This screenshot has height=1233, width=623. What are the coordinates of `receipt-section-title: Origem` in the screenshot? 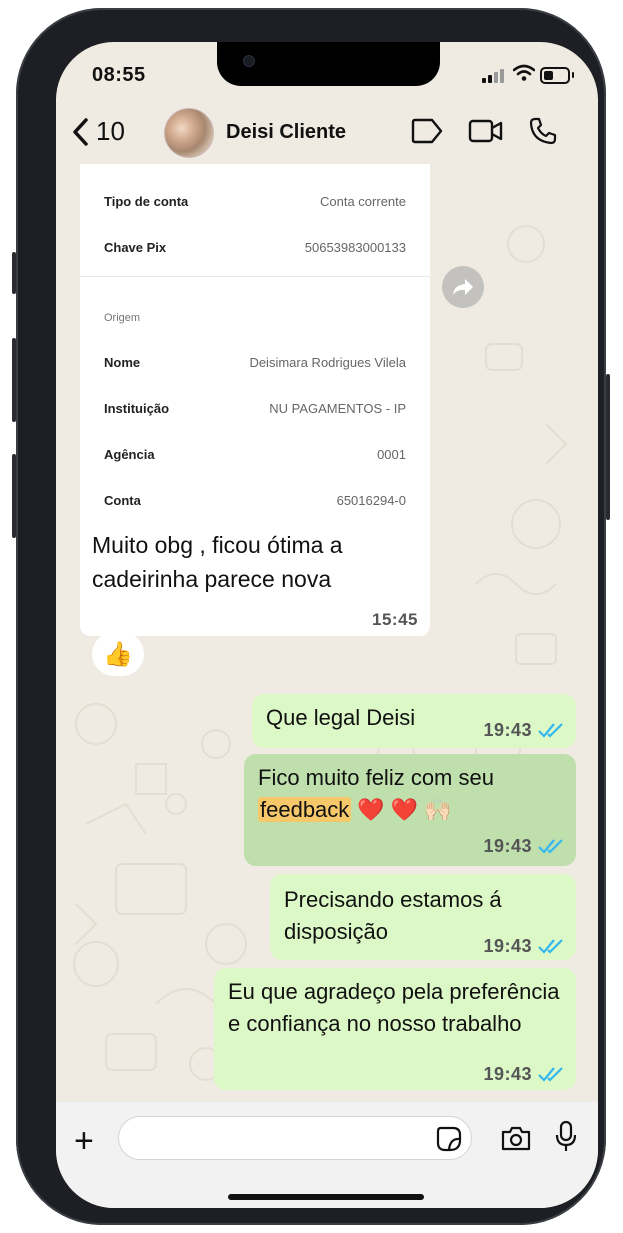 It's located at (122, 318).